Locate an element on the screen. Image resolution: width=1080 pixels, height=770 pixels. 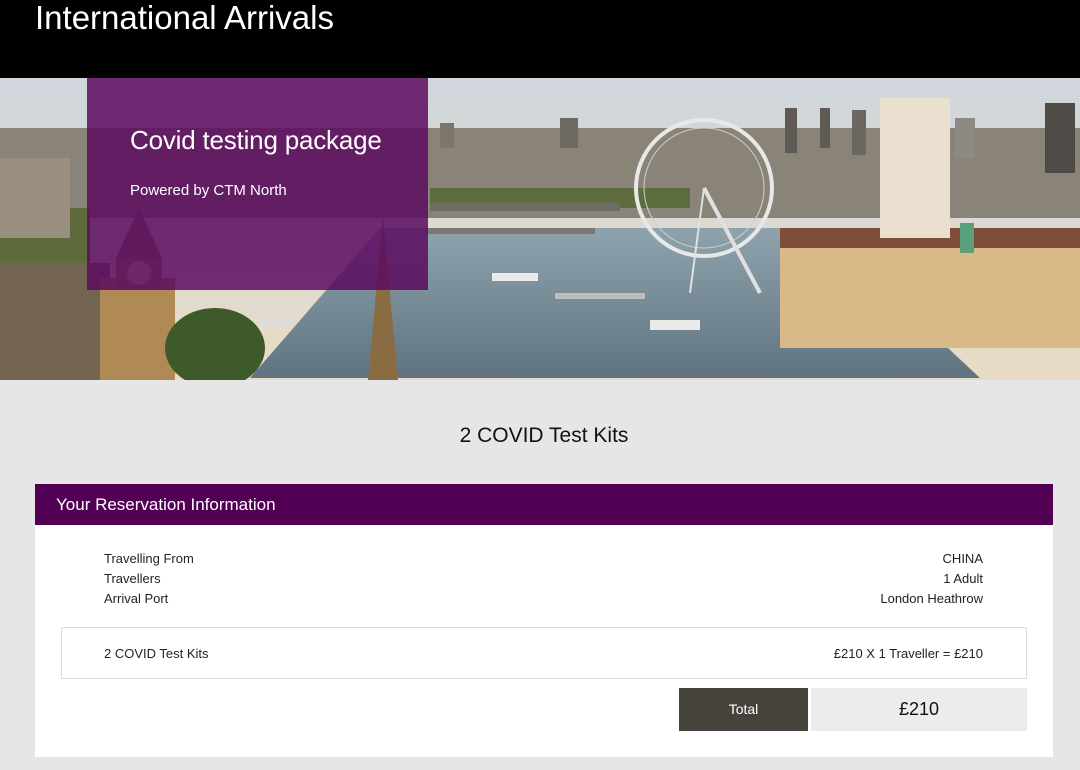
hero-subtitle: Powered by CTM North is located at coordinates (208, 190).